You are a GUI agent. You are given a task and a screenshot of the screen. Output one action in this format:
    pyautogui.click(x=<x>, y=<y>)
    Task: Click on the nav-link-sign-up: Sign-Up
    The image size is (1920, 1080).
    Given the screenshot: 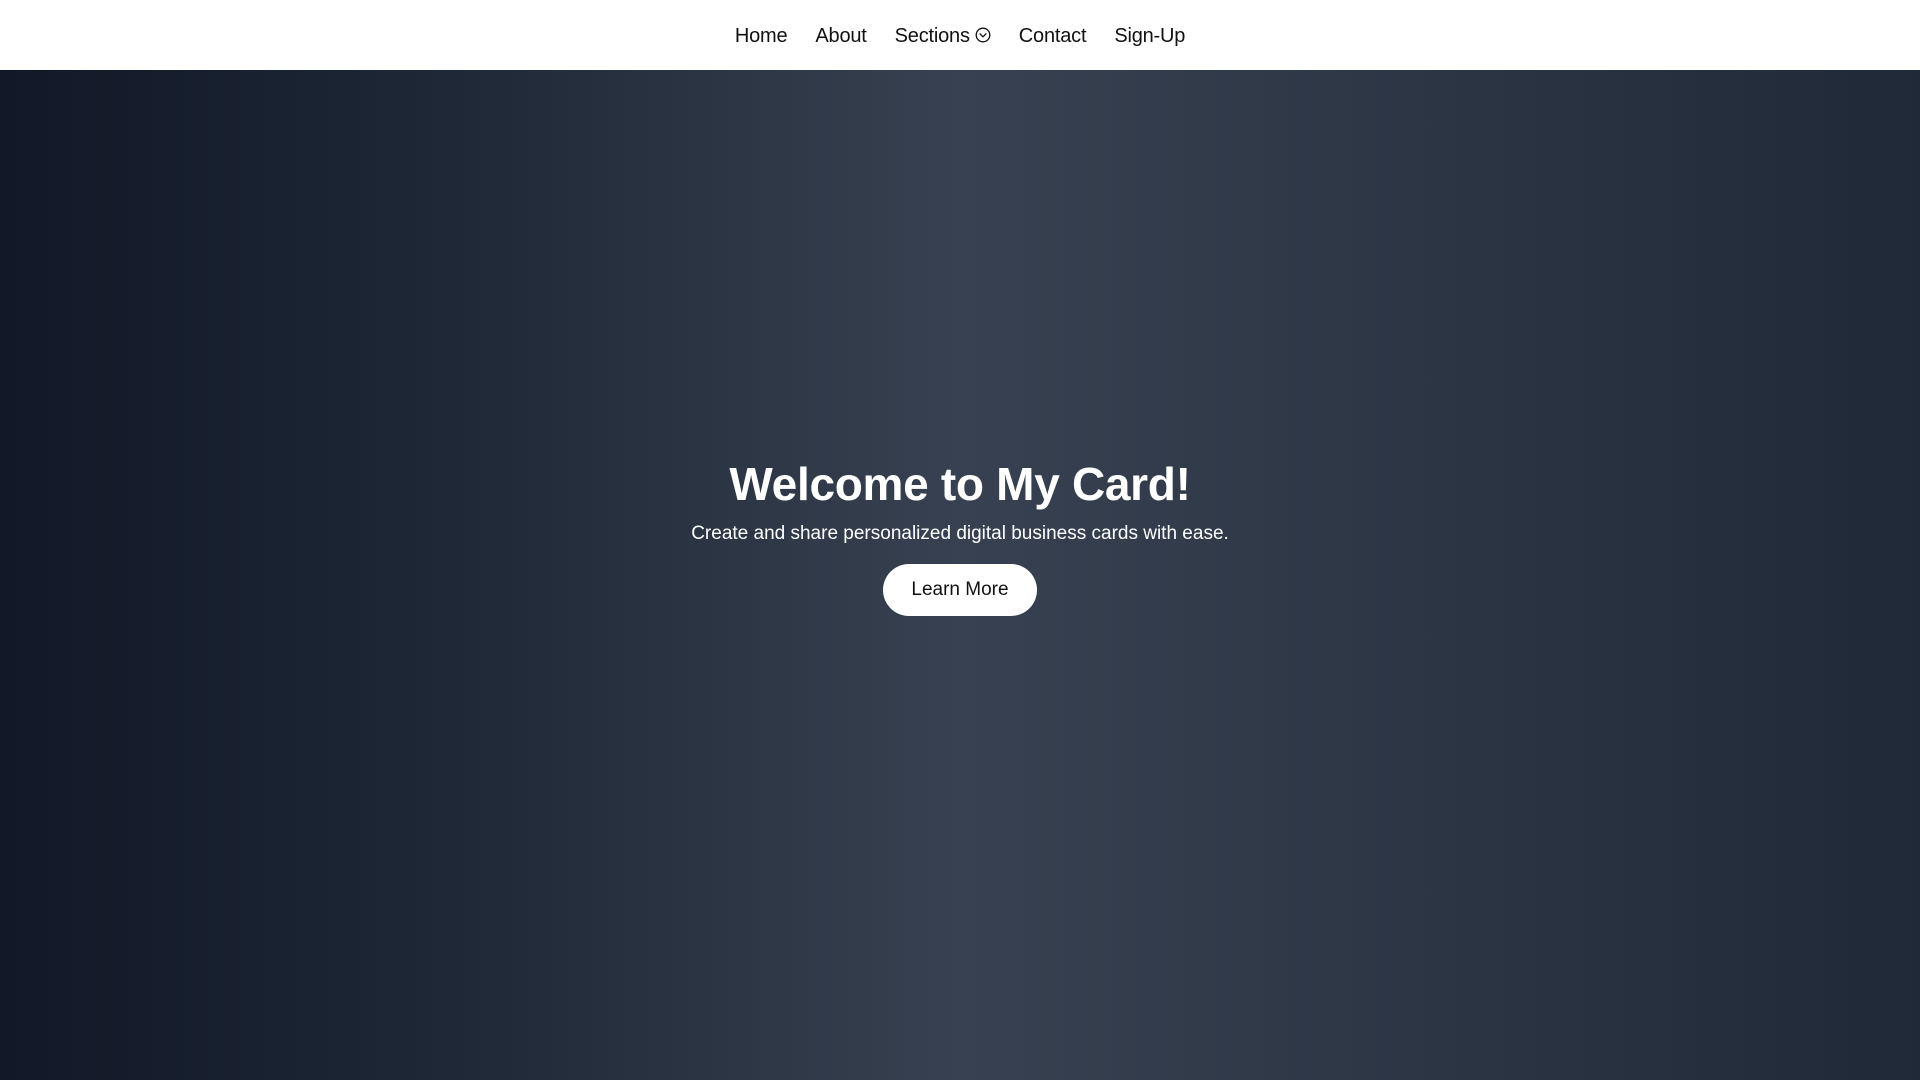 What is the action you would take?
    pyautogui.click(x=1149, y=36)
    